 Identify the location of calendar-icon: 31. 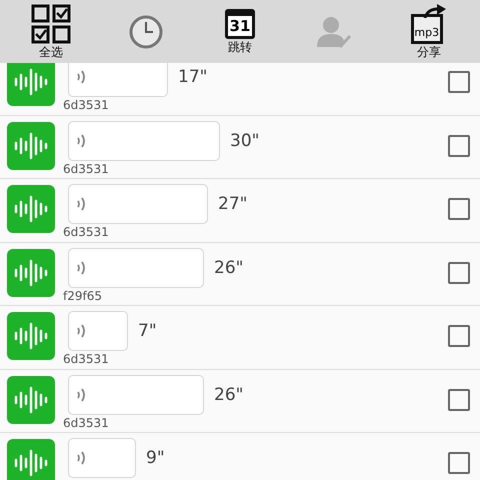
(239, 24).